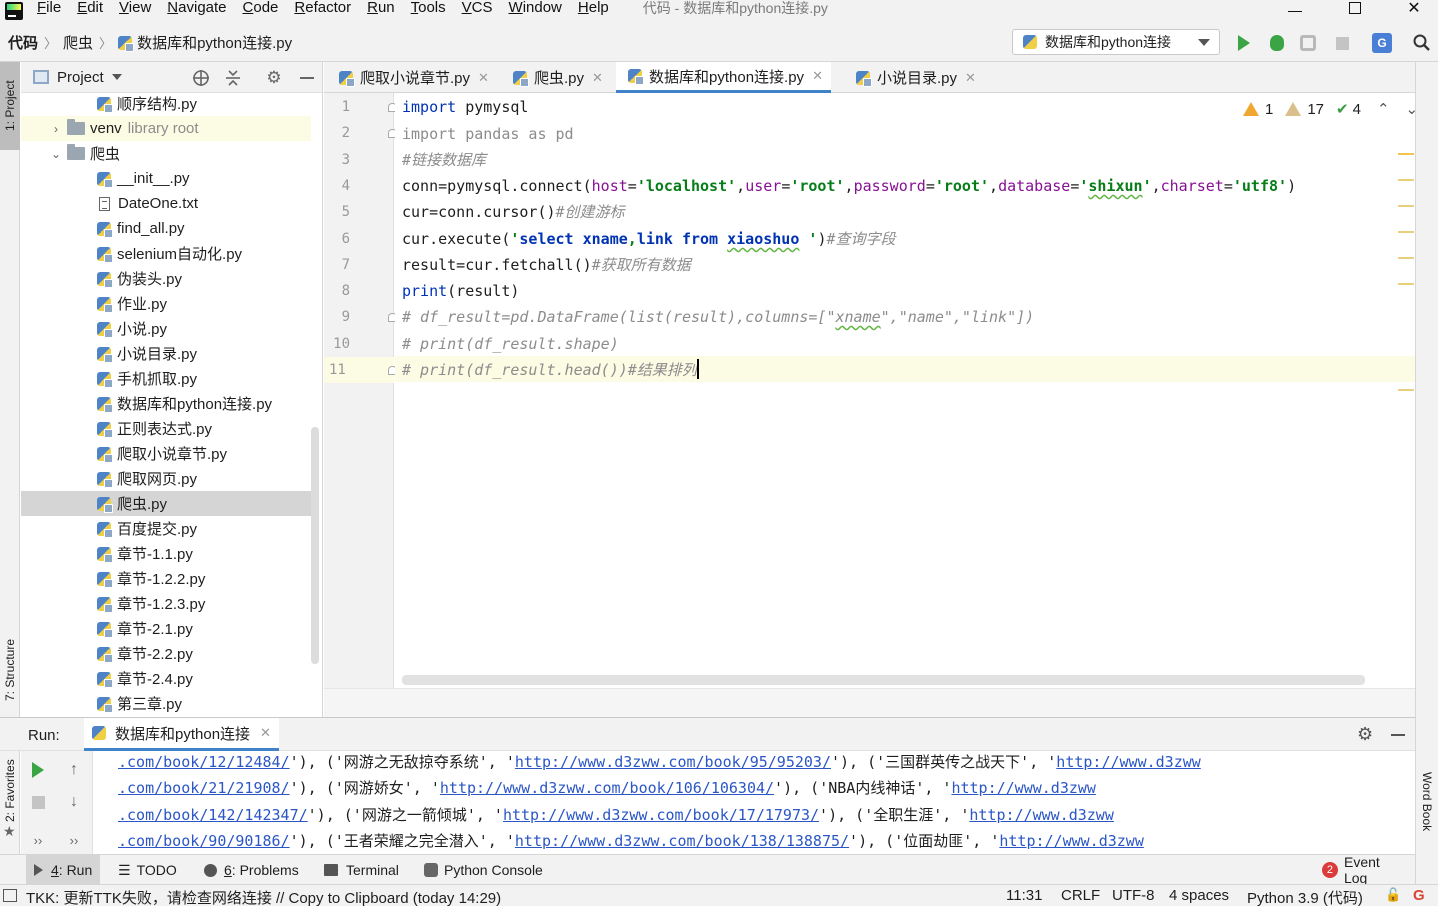 The width and height of the screenshot is (1438, 906). I want to click on tree-item: 正则表达式.py, so click(166, 428).